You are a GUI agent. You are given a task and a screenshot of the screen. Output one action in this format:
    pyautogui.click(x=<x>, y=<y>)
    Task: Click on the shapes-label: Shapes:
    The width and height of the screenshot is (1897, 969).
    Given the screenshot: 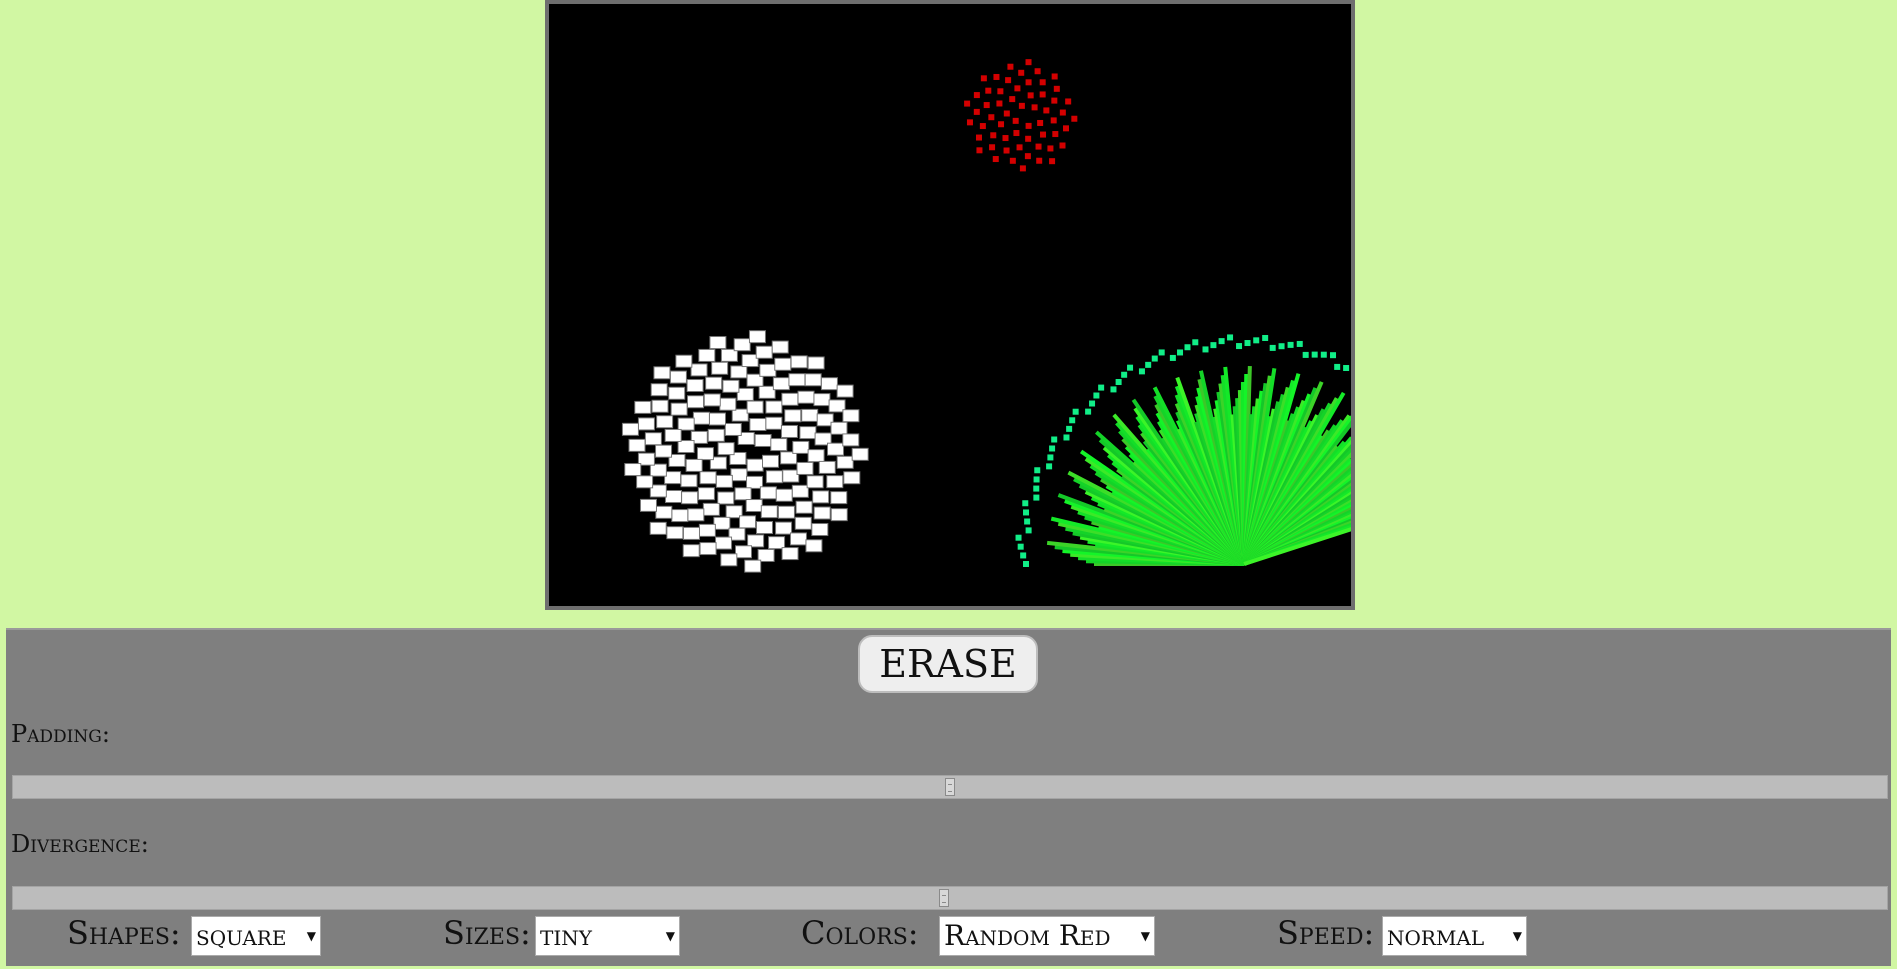 What is the action you would take?
    pyautogui.click(x=124, y=933)
    